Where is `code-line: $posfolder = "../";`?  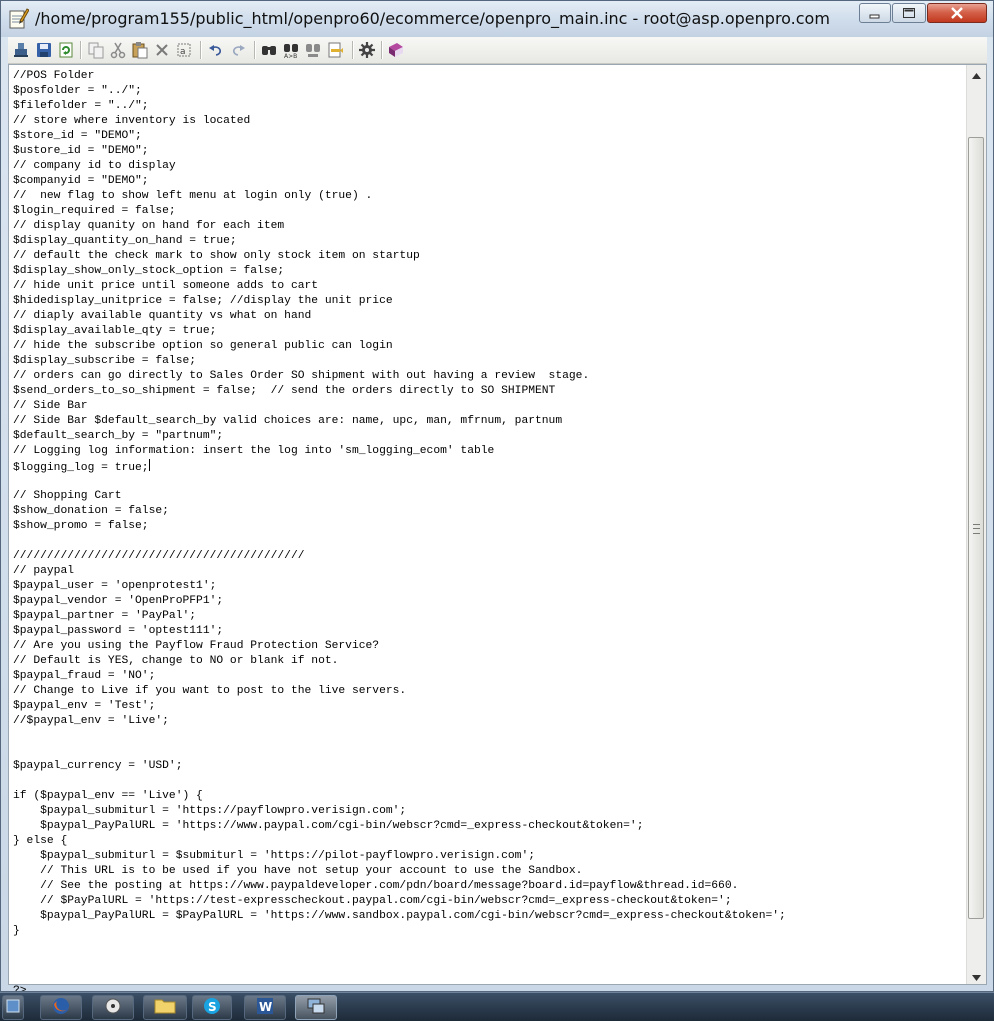
code-line: $posfolder = "../"; is located at coordinates (399, 91).